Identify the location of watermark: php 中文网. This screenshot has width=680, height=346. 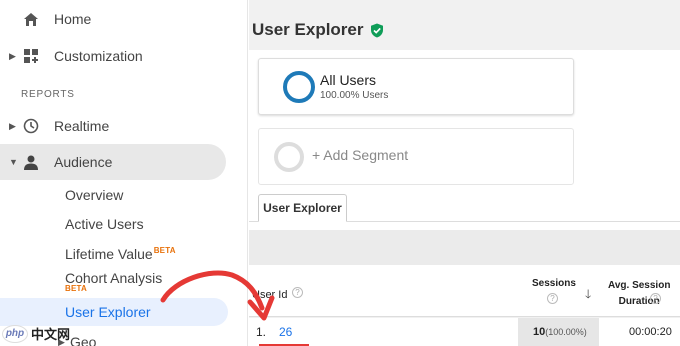
(36, 333).